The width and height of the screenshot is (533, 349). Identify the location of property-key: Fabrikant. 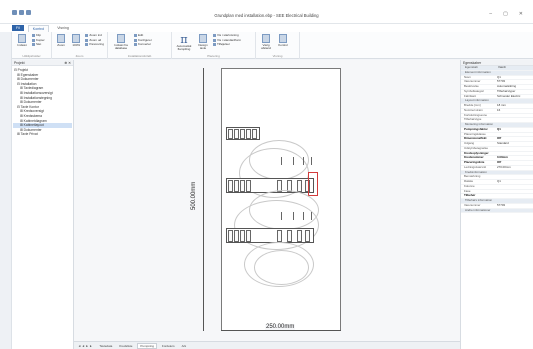
(470, 96).